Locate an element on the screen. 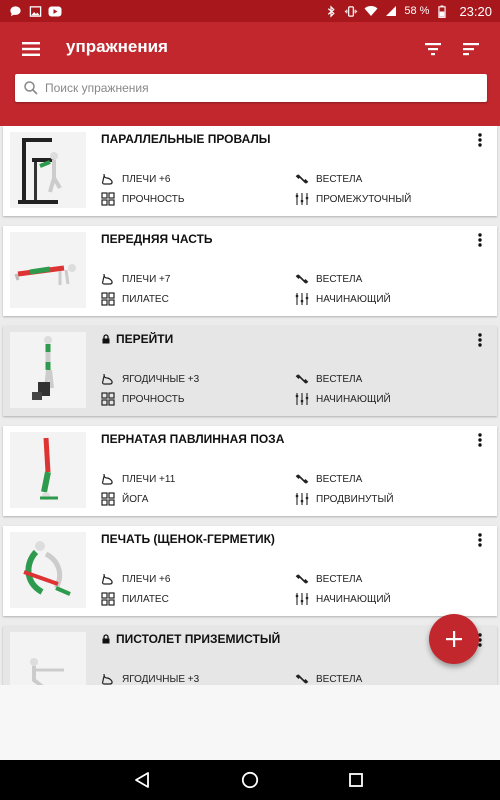 The width and height of the screenshot is (500, 800). muscle-label: ПЛЕЧИ +6 is located at coordinates (146, 179).